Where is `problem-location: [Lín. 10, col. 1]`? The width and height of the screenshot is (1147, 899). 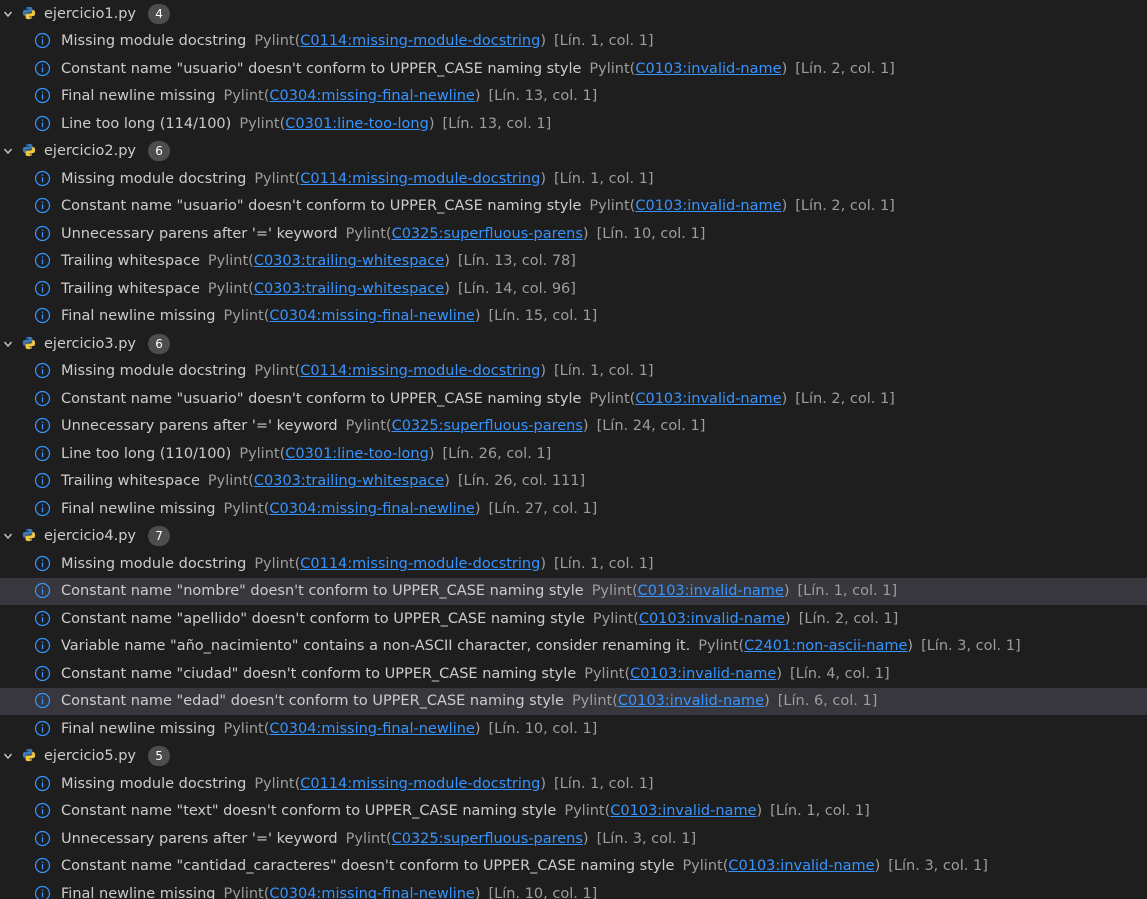 problem-location: [Lín. 10, col. 1] is located at coordinates (543, 892).